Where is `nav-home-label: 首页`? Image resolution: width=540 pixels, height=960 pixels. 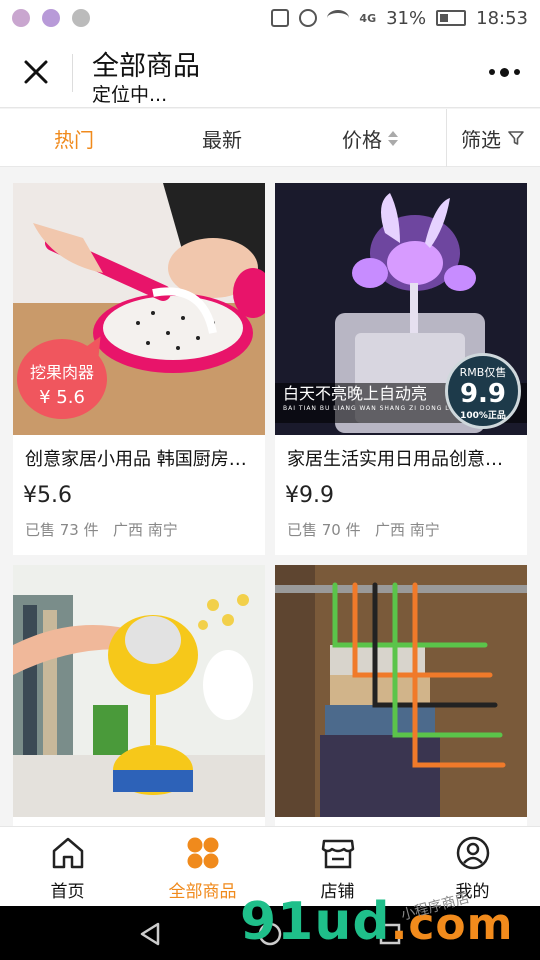
nav-home-label: 首页 is located at coordinates (67, 892).